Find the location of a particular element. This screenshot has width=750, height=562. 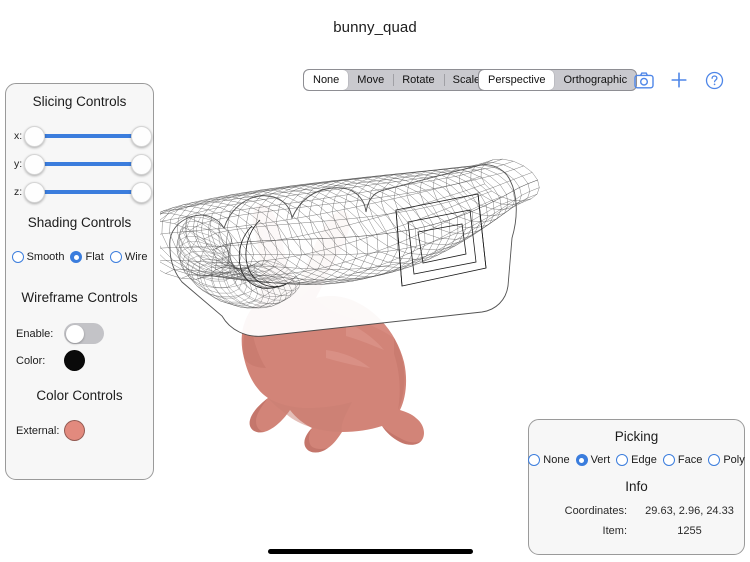

shading-option-smooth: Smooth is located at coordinates (38, 257).